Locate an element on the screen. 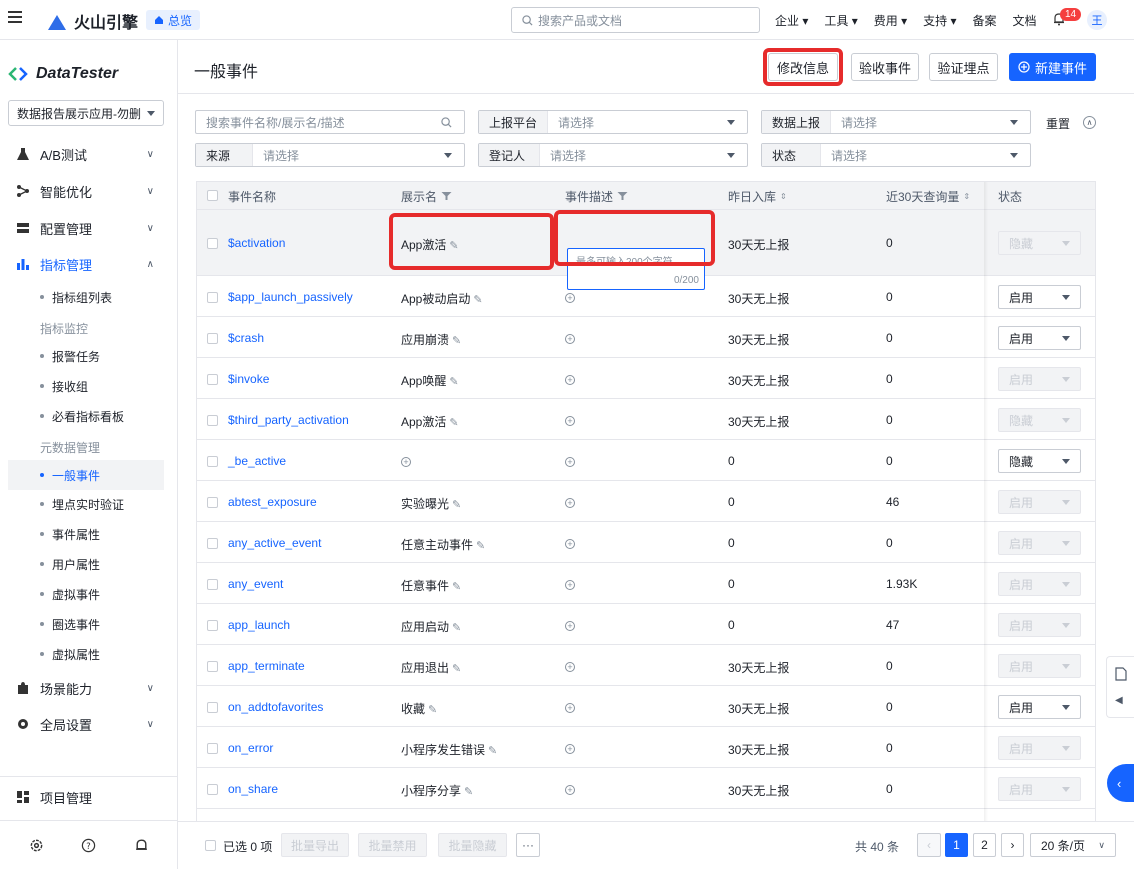  page-2-button: 2 is located at coordinates (984, 845).